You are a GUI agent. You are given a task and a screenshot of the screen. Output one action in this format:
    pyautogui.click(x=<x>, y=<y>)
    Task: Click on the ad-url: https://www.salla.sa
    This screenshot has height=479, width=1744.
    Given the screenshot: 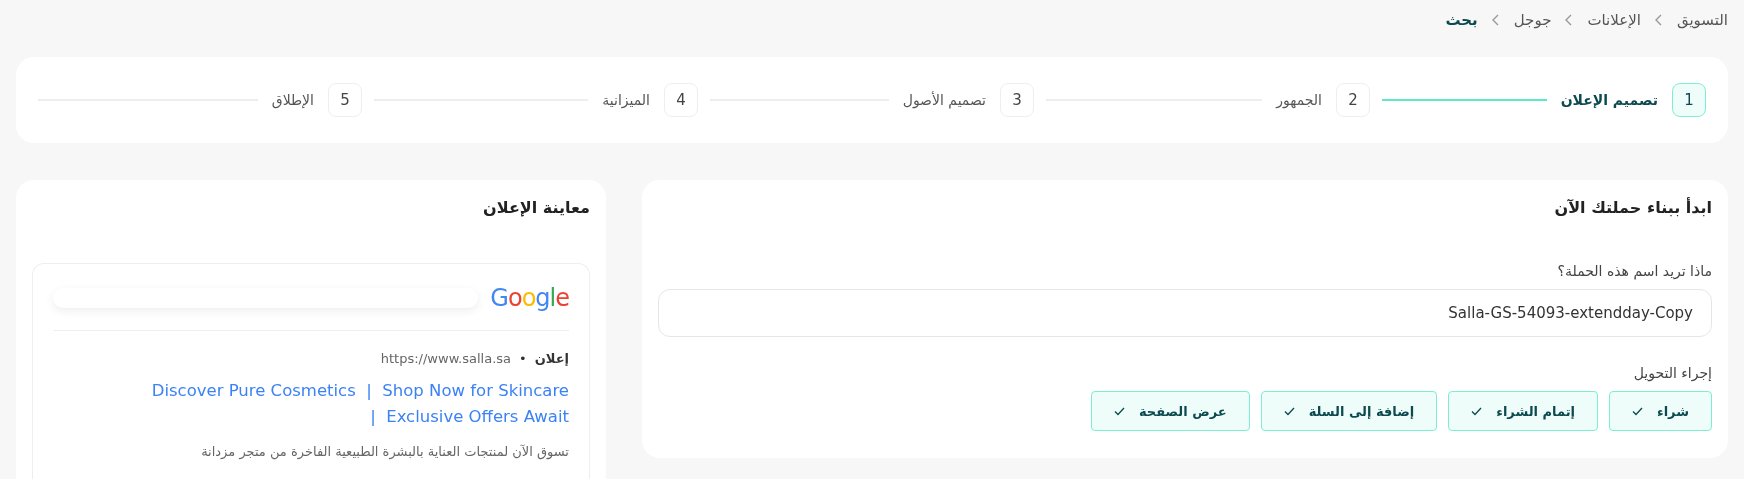 What is the action you would take?
    pyautogui.click(x=445, y=358)
    